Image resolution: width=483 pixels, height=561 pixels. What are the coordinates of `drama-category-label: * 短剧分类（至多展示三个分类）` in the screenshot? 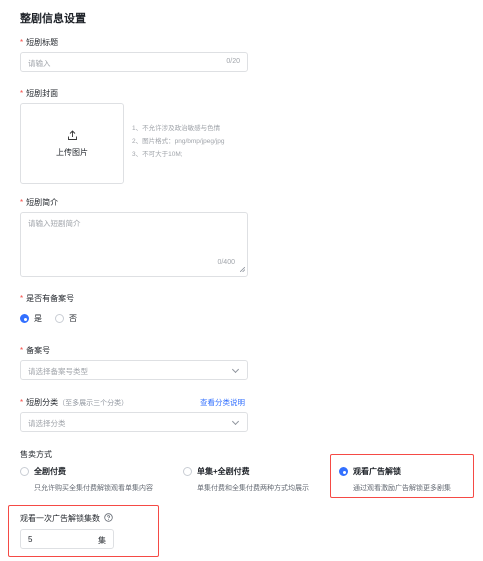 It's located at (74, 402).